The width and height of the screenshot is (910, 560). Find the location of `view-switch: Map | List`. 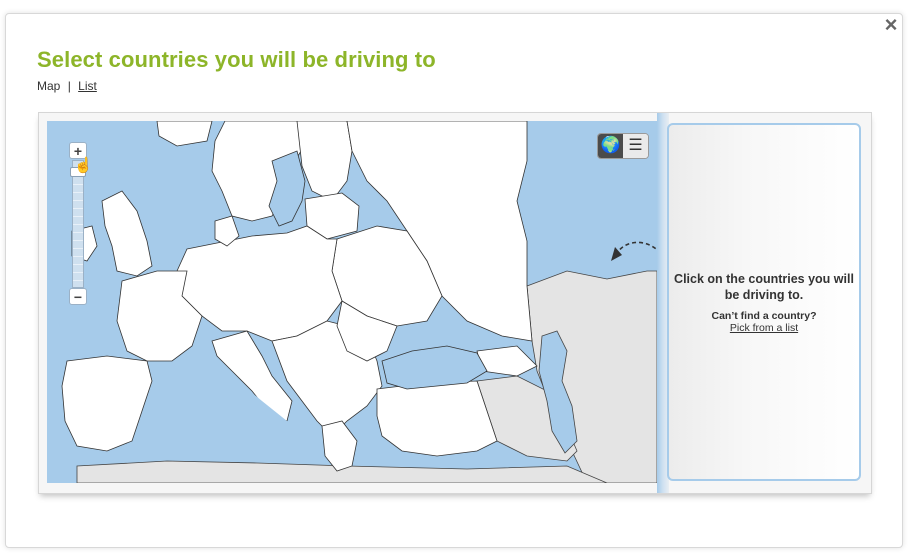

view-switch: Map | List is located at coordinates (67, 86).